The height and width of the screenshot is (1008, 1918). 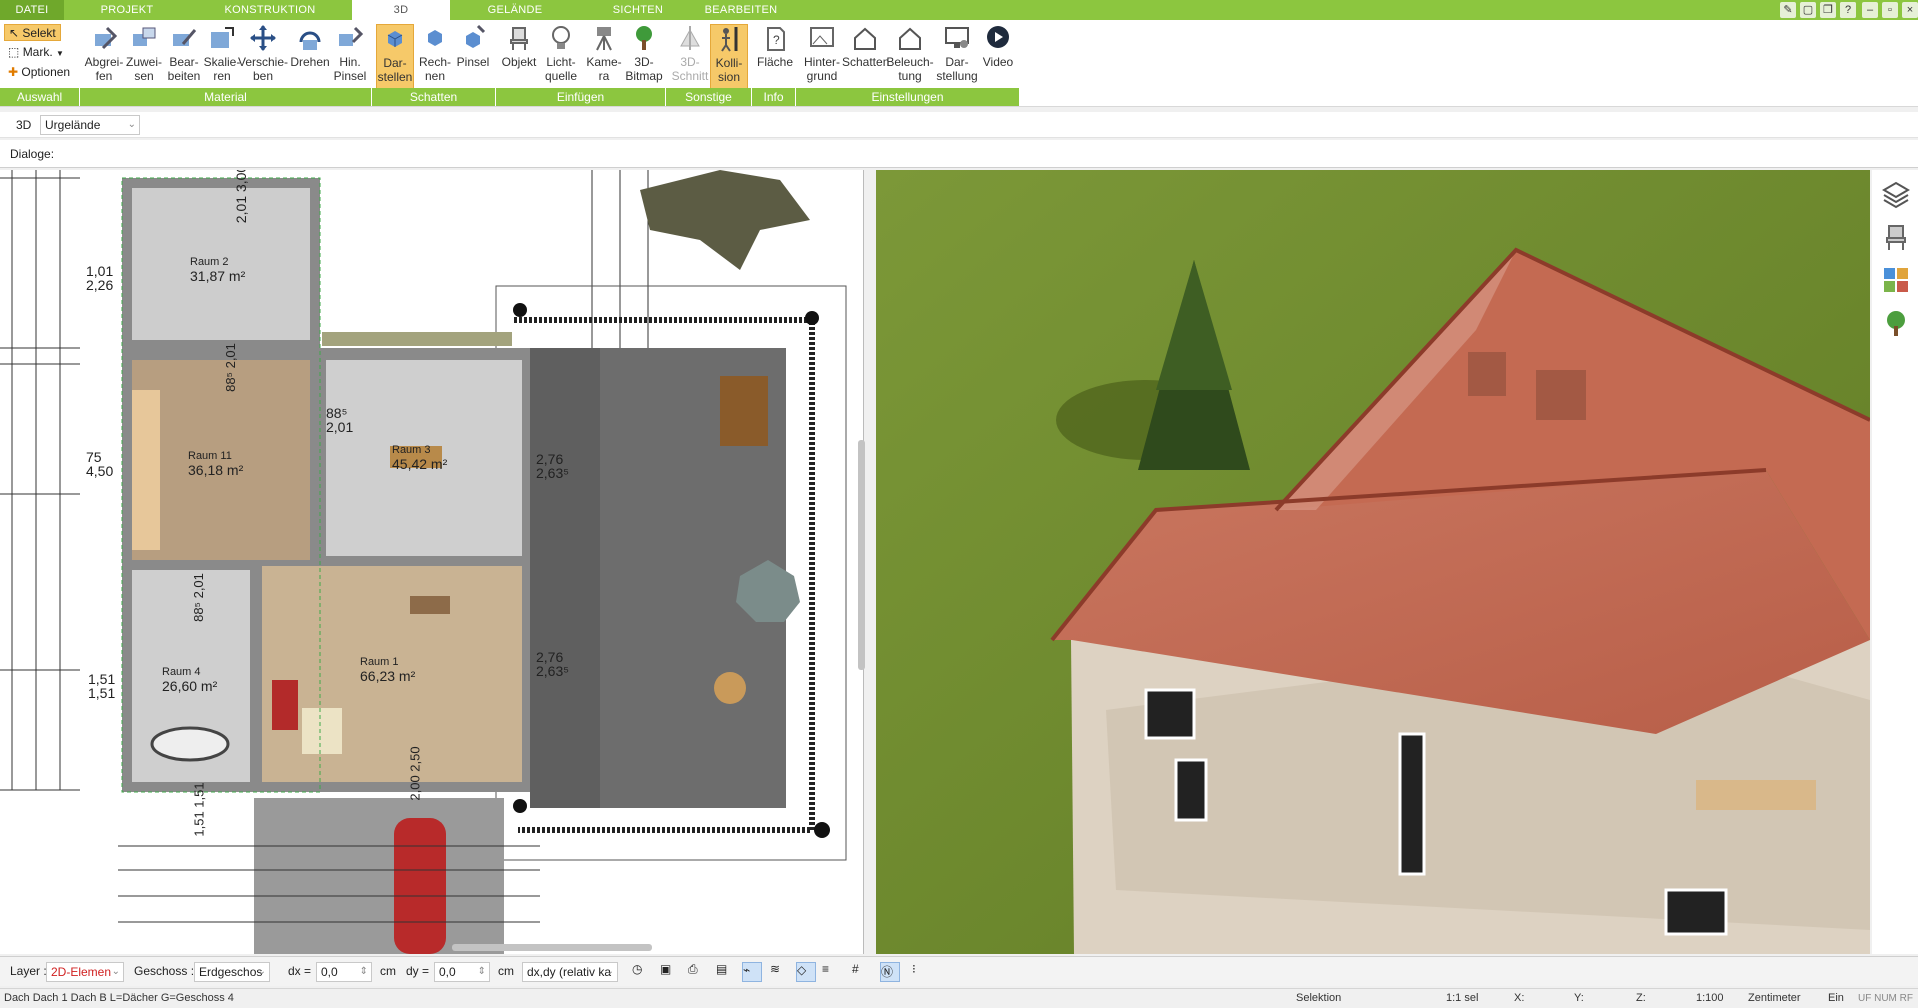 What do you see at coordinates (185, 37) in the screenshot?
I see `edit-material-icon` at bounding box center [185, 37].